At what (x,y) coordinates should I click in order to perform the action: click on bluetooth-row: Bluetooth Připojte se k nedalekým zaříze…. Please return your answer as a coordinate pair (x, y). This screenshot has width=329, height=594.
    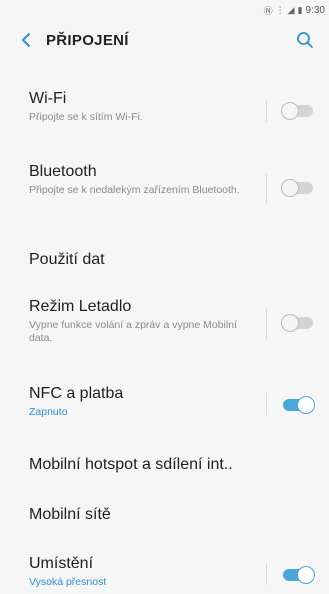
    Looking at the image, I should click on (164, 179).